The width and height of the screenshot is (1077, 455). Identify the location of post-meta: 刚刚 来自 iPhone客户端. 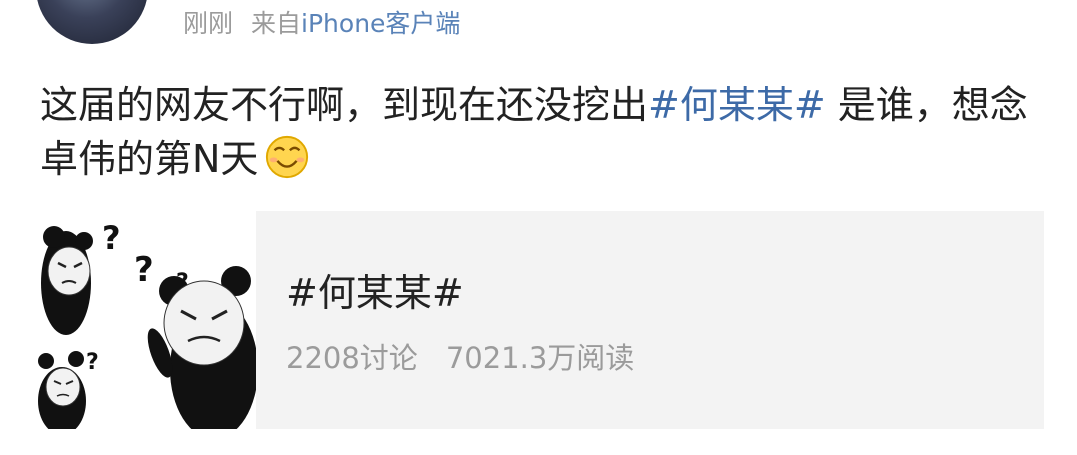
(321, 22).